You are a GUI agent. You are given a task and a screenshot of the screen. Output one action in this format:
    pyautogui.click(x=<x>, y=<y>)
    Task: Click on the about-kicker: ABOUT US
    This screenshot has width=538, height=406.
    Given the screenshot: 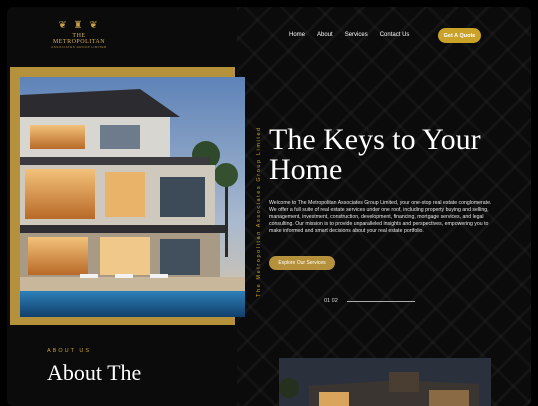 What is the action you would take?
    pyautogui.click(x=69, y=351)
    